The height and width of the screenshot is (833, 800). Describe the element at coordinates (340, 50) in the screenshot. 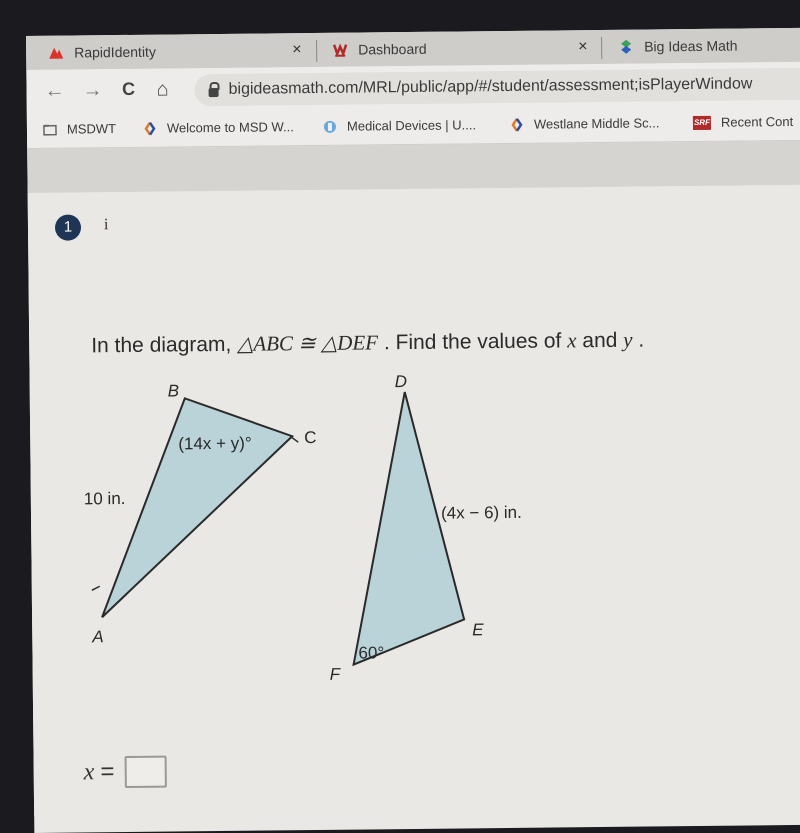

I see `dashboard-logo-icon` at that location.